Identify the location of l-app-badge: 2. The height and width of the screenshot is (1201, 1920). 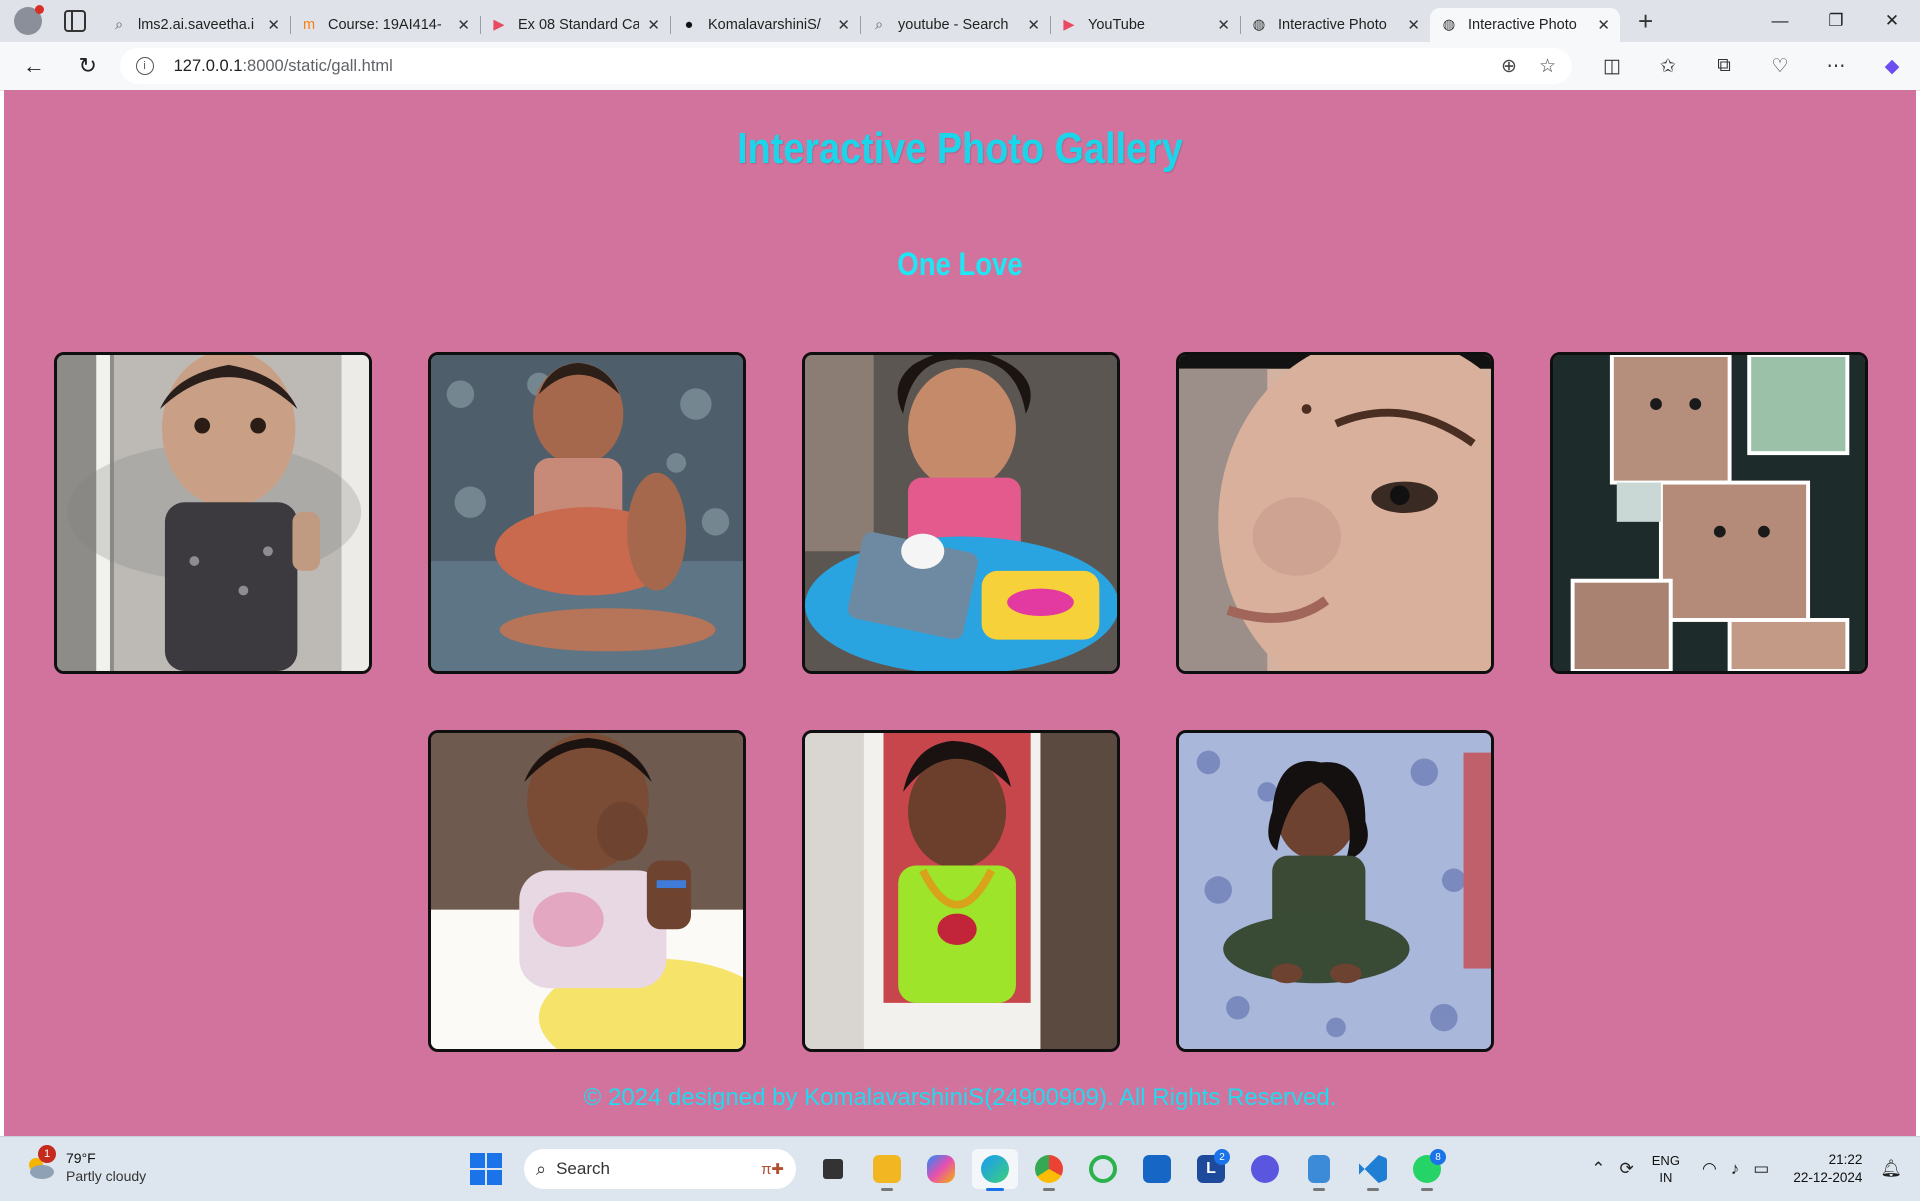
(1222, 1157).